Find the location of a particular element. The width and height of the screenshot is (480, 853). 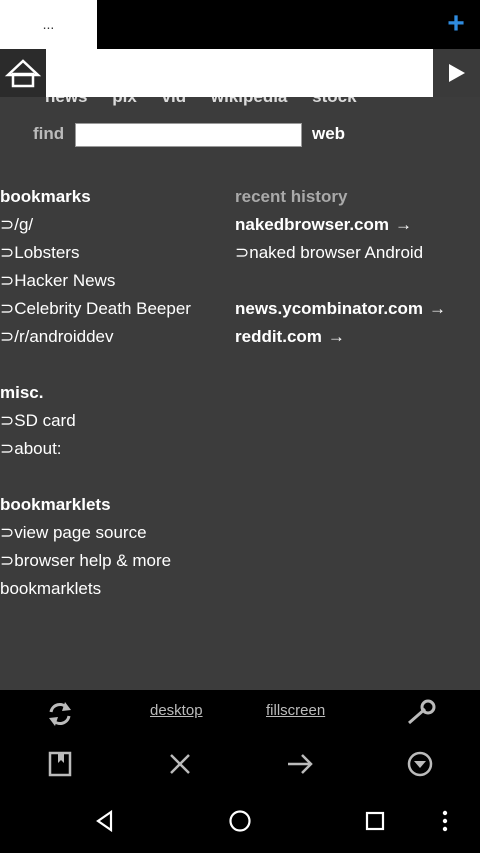

misc-item: ⊃SD card is located at coordinates (116, 421).